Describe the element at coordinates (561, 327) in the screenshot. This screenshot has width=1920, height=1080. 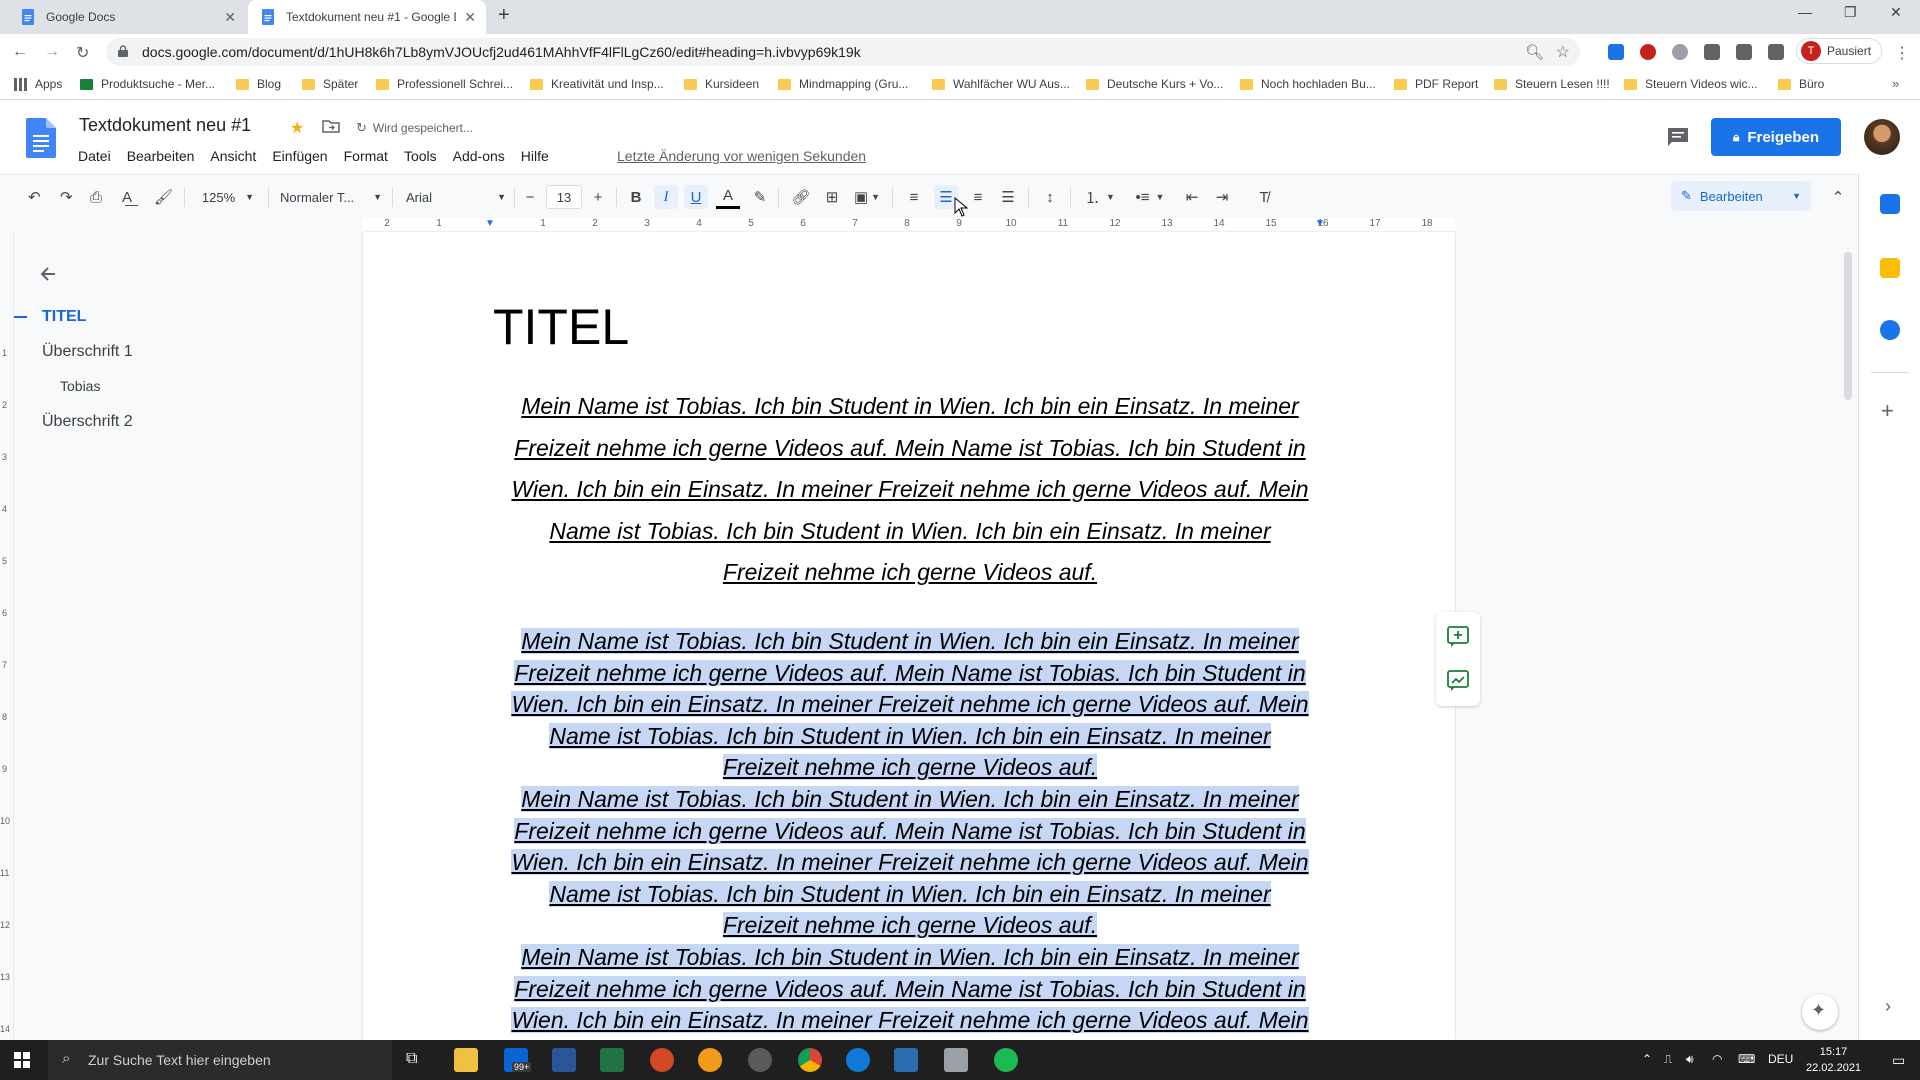
I see `document-heading: TITEL` at that location.